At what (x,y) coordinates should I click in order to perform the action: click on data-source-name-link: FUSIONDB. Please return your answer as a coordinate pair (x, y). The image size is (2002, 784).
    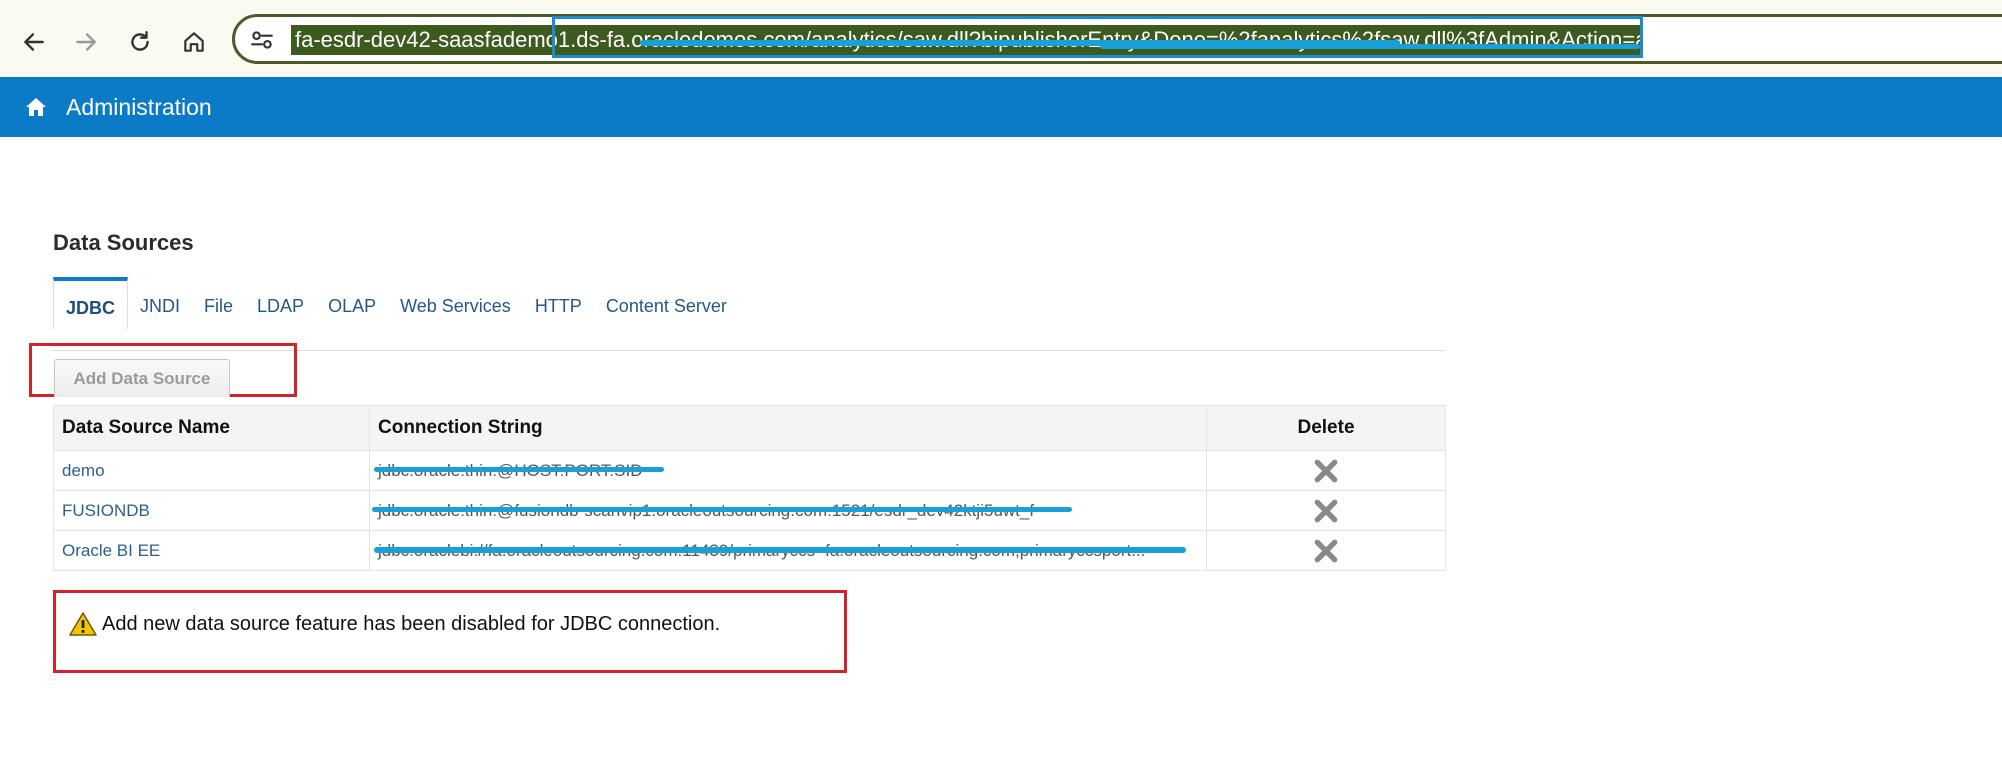
    Looking at the image, I should click on (211, 510).